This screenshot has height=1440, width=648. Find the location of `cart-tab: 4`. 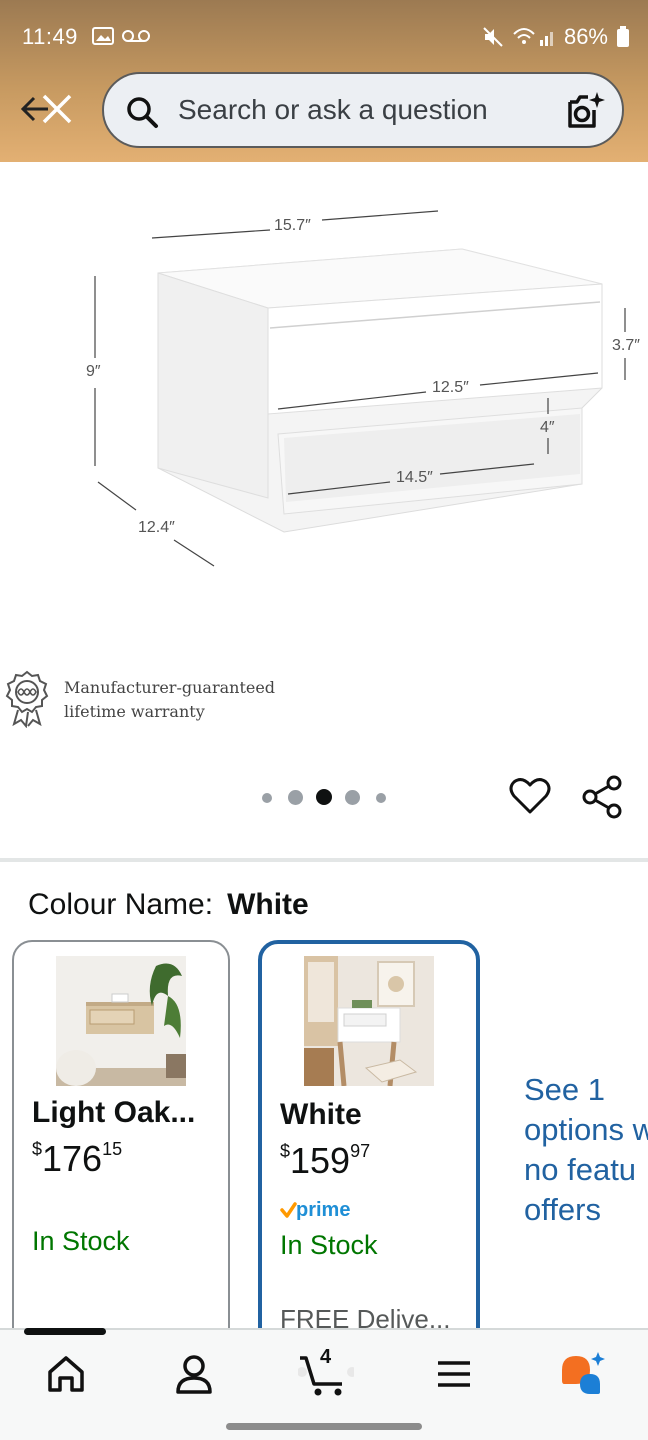

cart-tab: 4 is located at coordinates (327, 1372).